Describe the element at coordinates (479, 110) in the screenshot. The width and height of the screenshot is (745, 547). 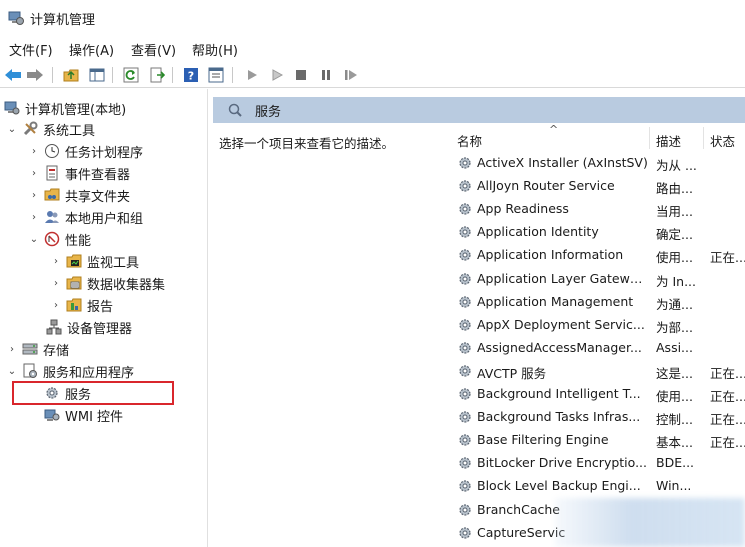
I see `panel-header: 服务` at that location.